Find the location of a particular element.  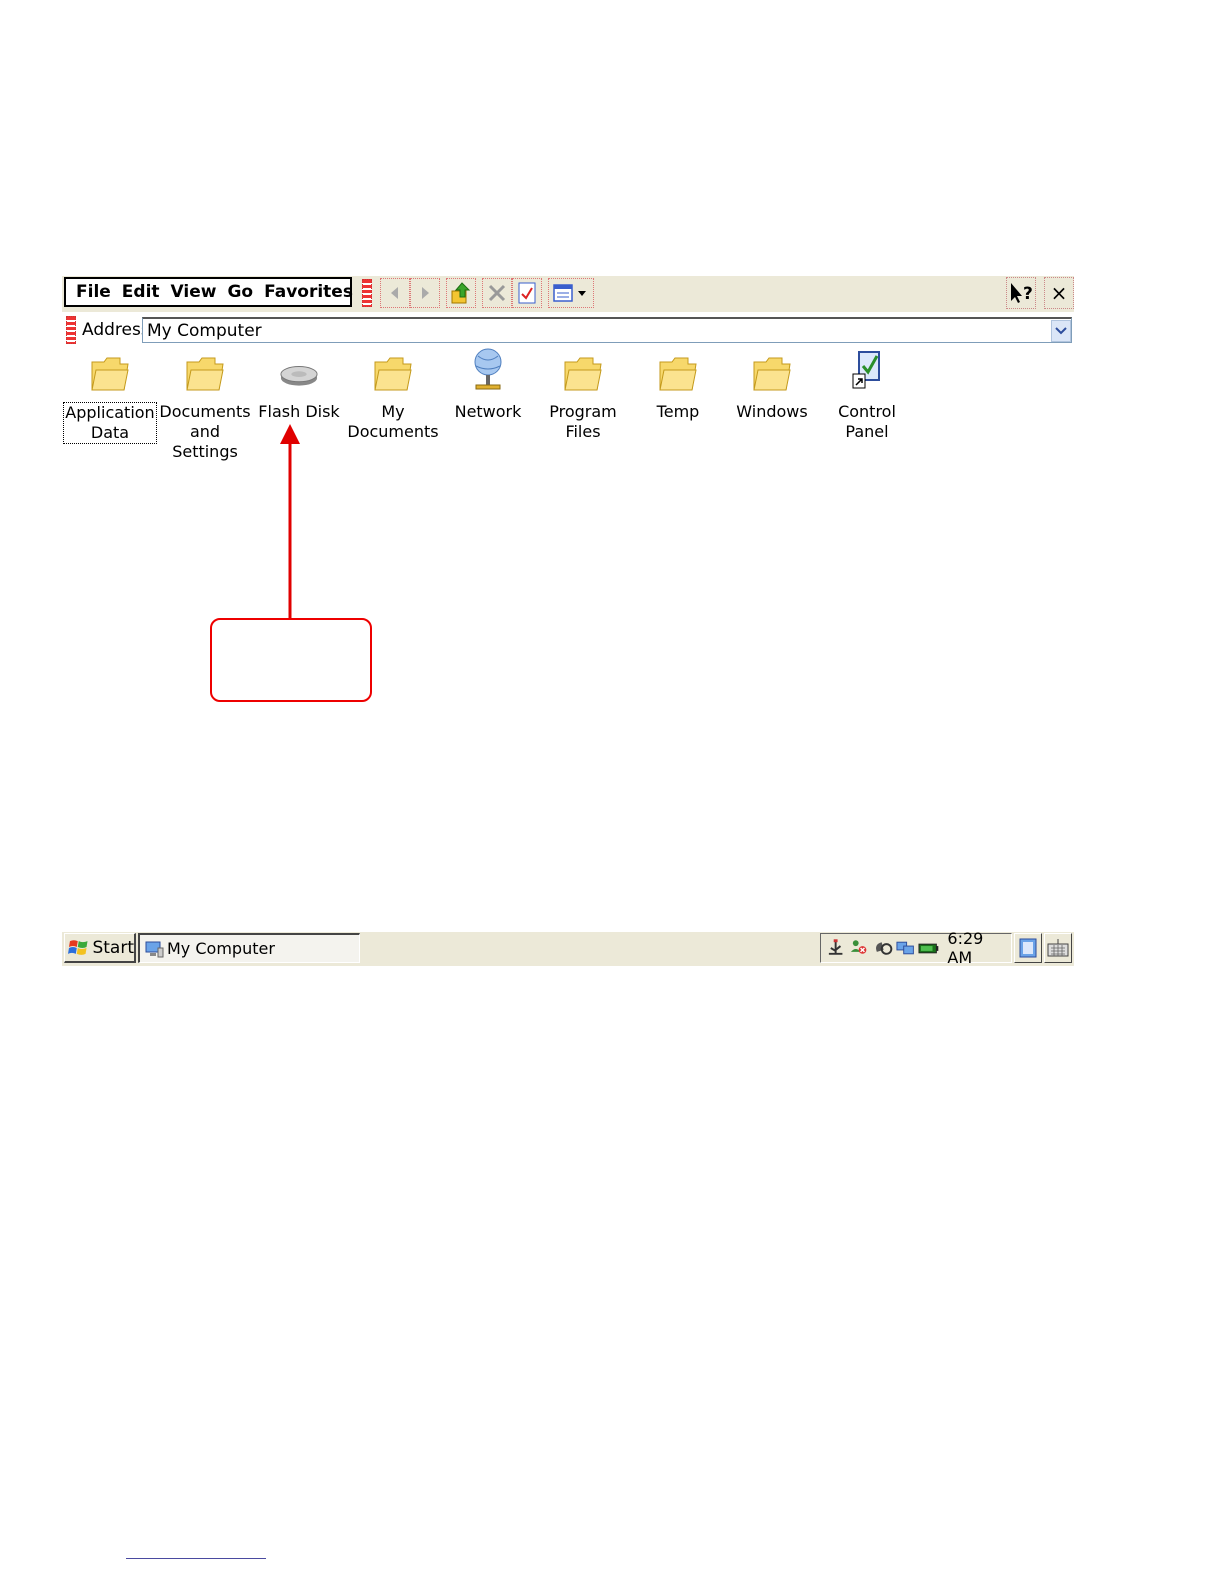

delete-button is located at coordinates (497, 293).